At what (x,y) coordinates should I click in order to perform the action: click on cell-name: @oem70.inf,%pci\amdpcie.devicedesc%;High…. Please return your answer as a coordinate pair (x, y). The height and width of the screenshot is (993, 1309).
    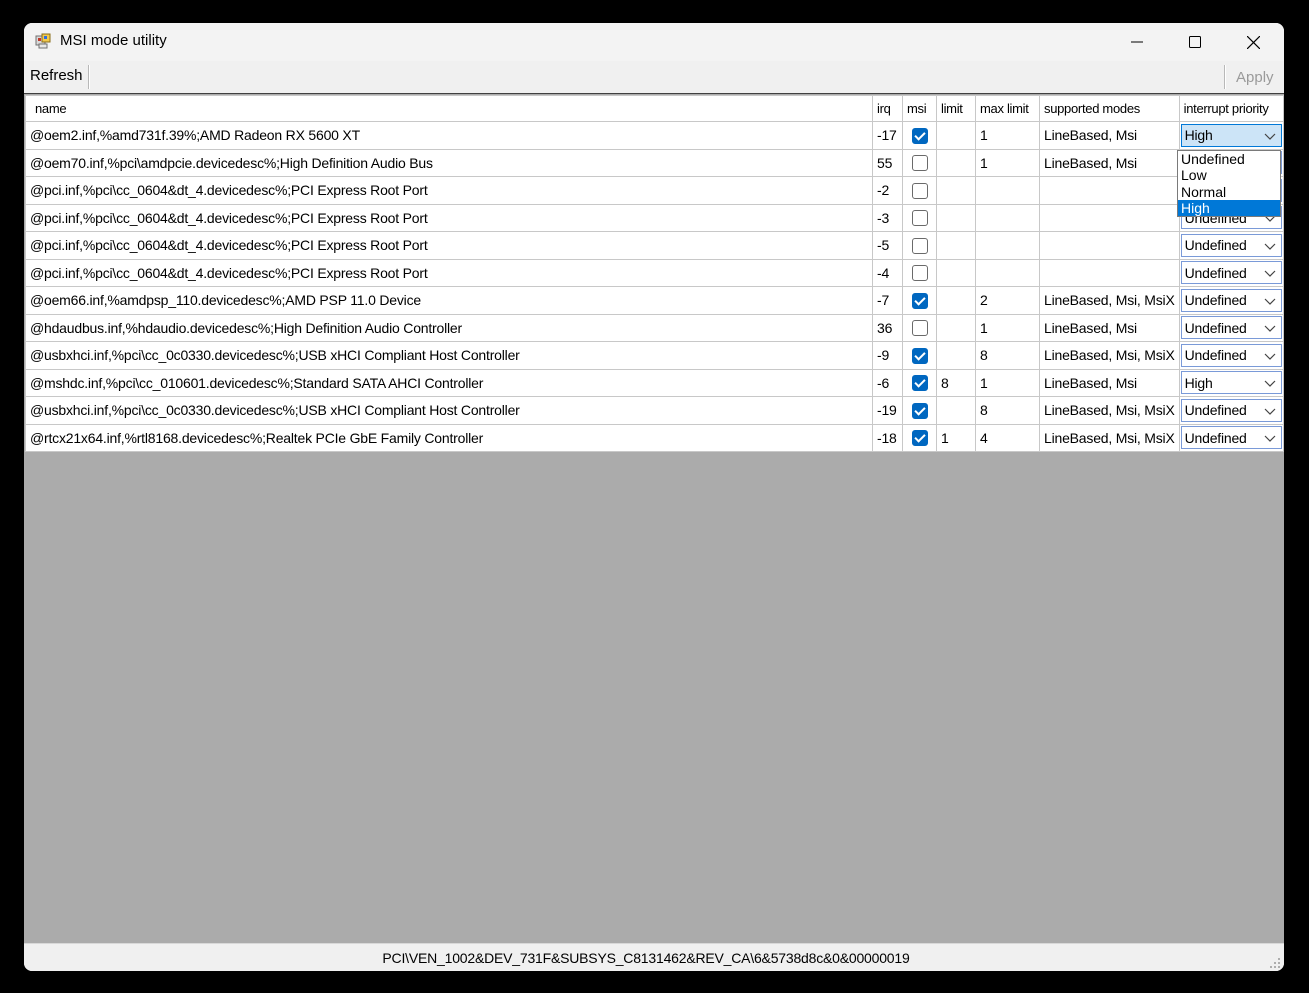
    Looking at the image, I should click on (449, 162).